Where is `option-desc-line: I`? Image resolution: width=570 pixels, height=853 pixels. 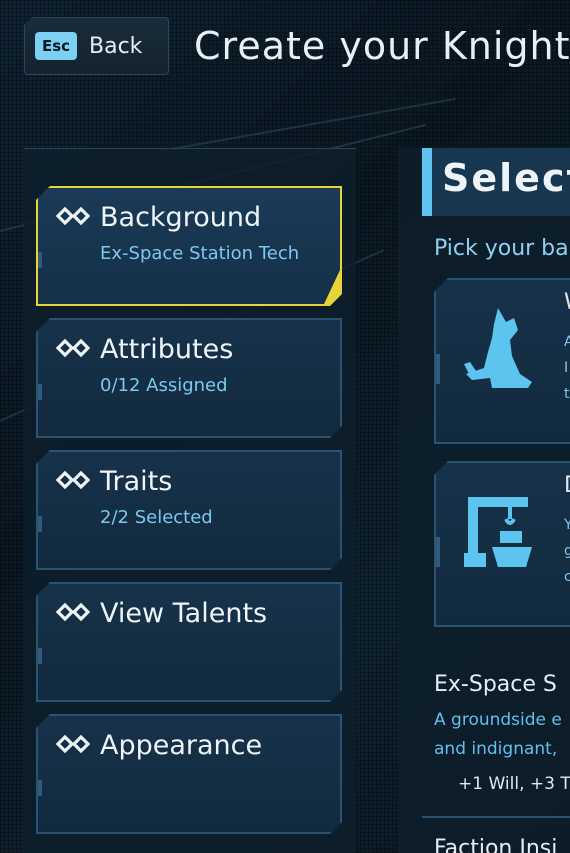 option-desc-line: I is located at coordinates (566, 368).